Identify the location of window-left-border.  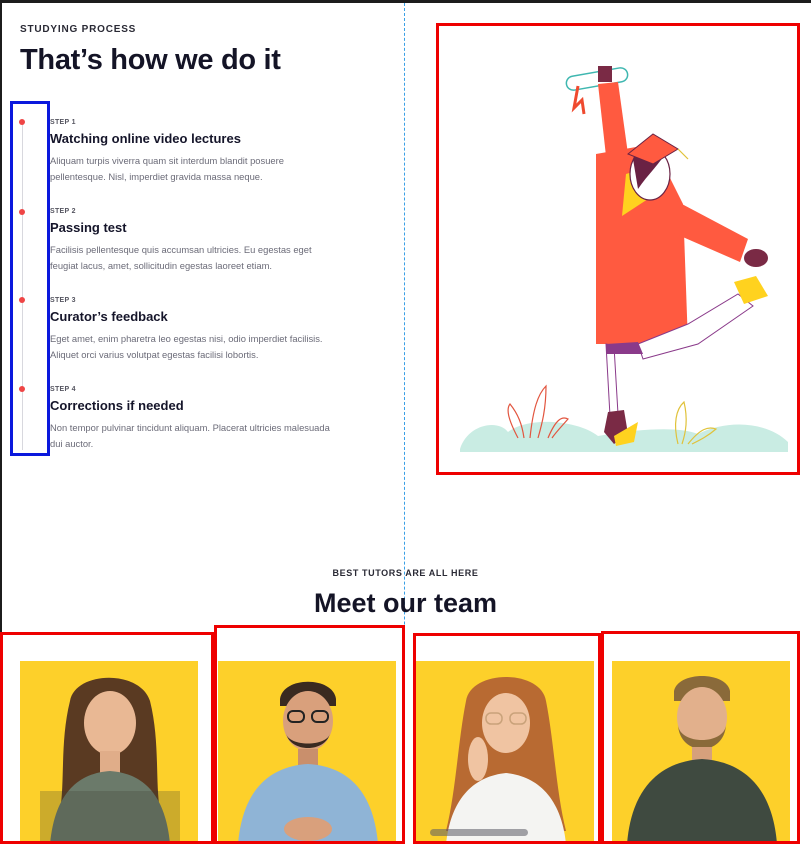
(1, 422).